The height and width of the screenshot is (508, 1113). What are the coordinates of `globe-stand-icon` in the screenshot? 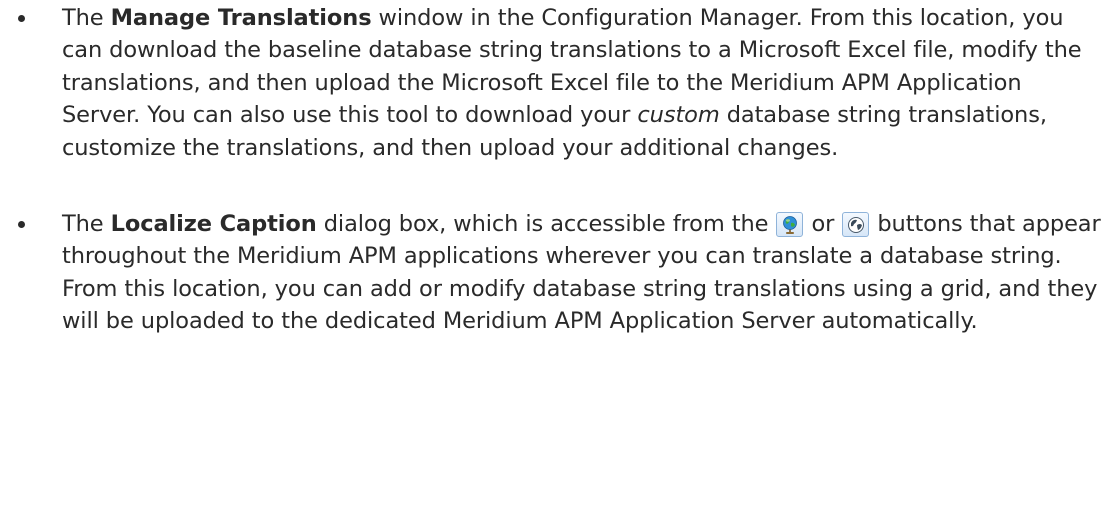 It's located at (790, 225).